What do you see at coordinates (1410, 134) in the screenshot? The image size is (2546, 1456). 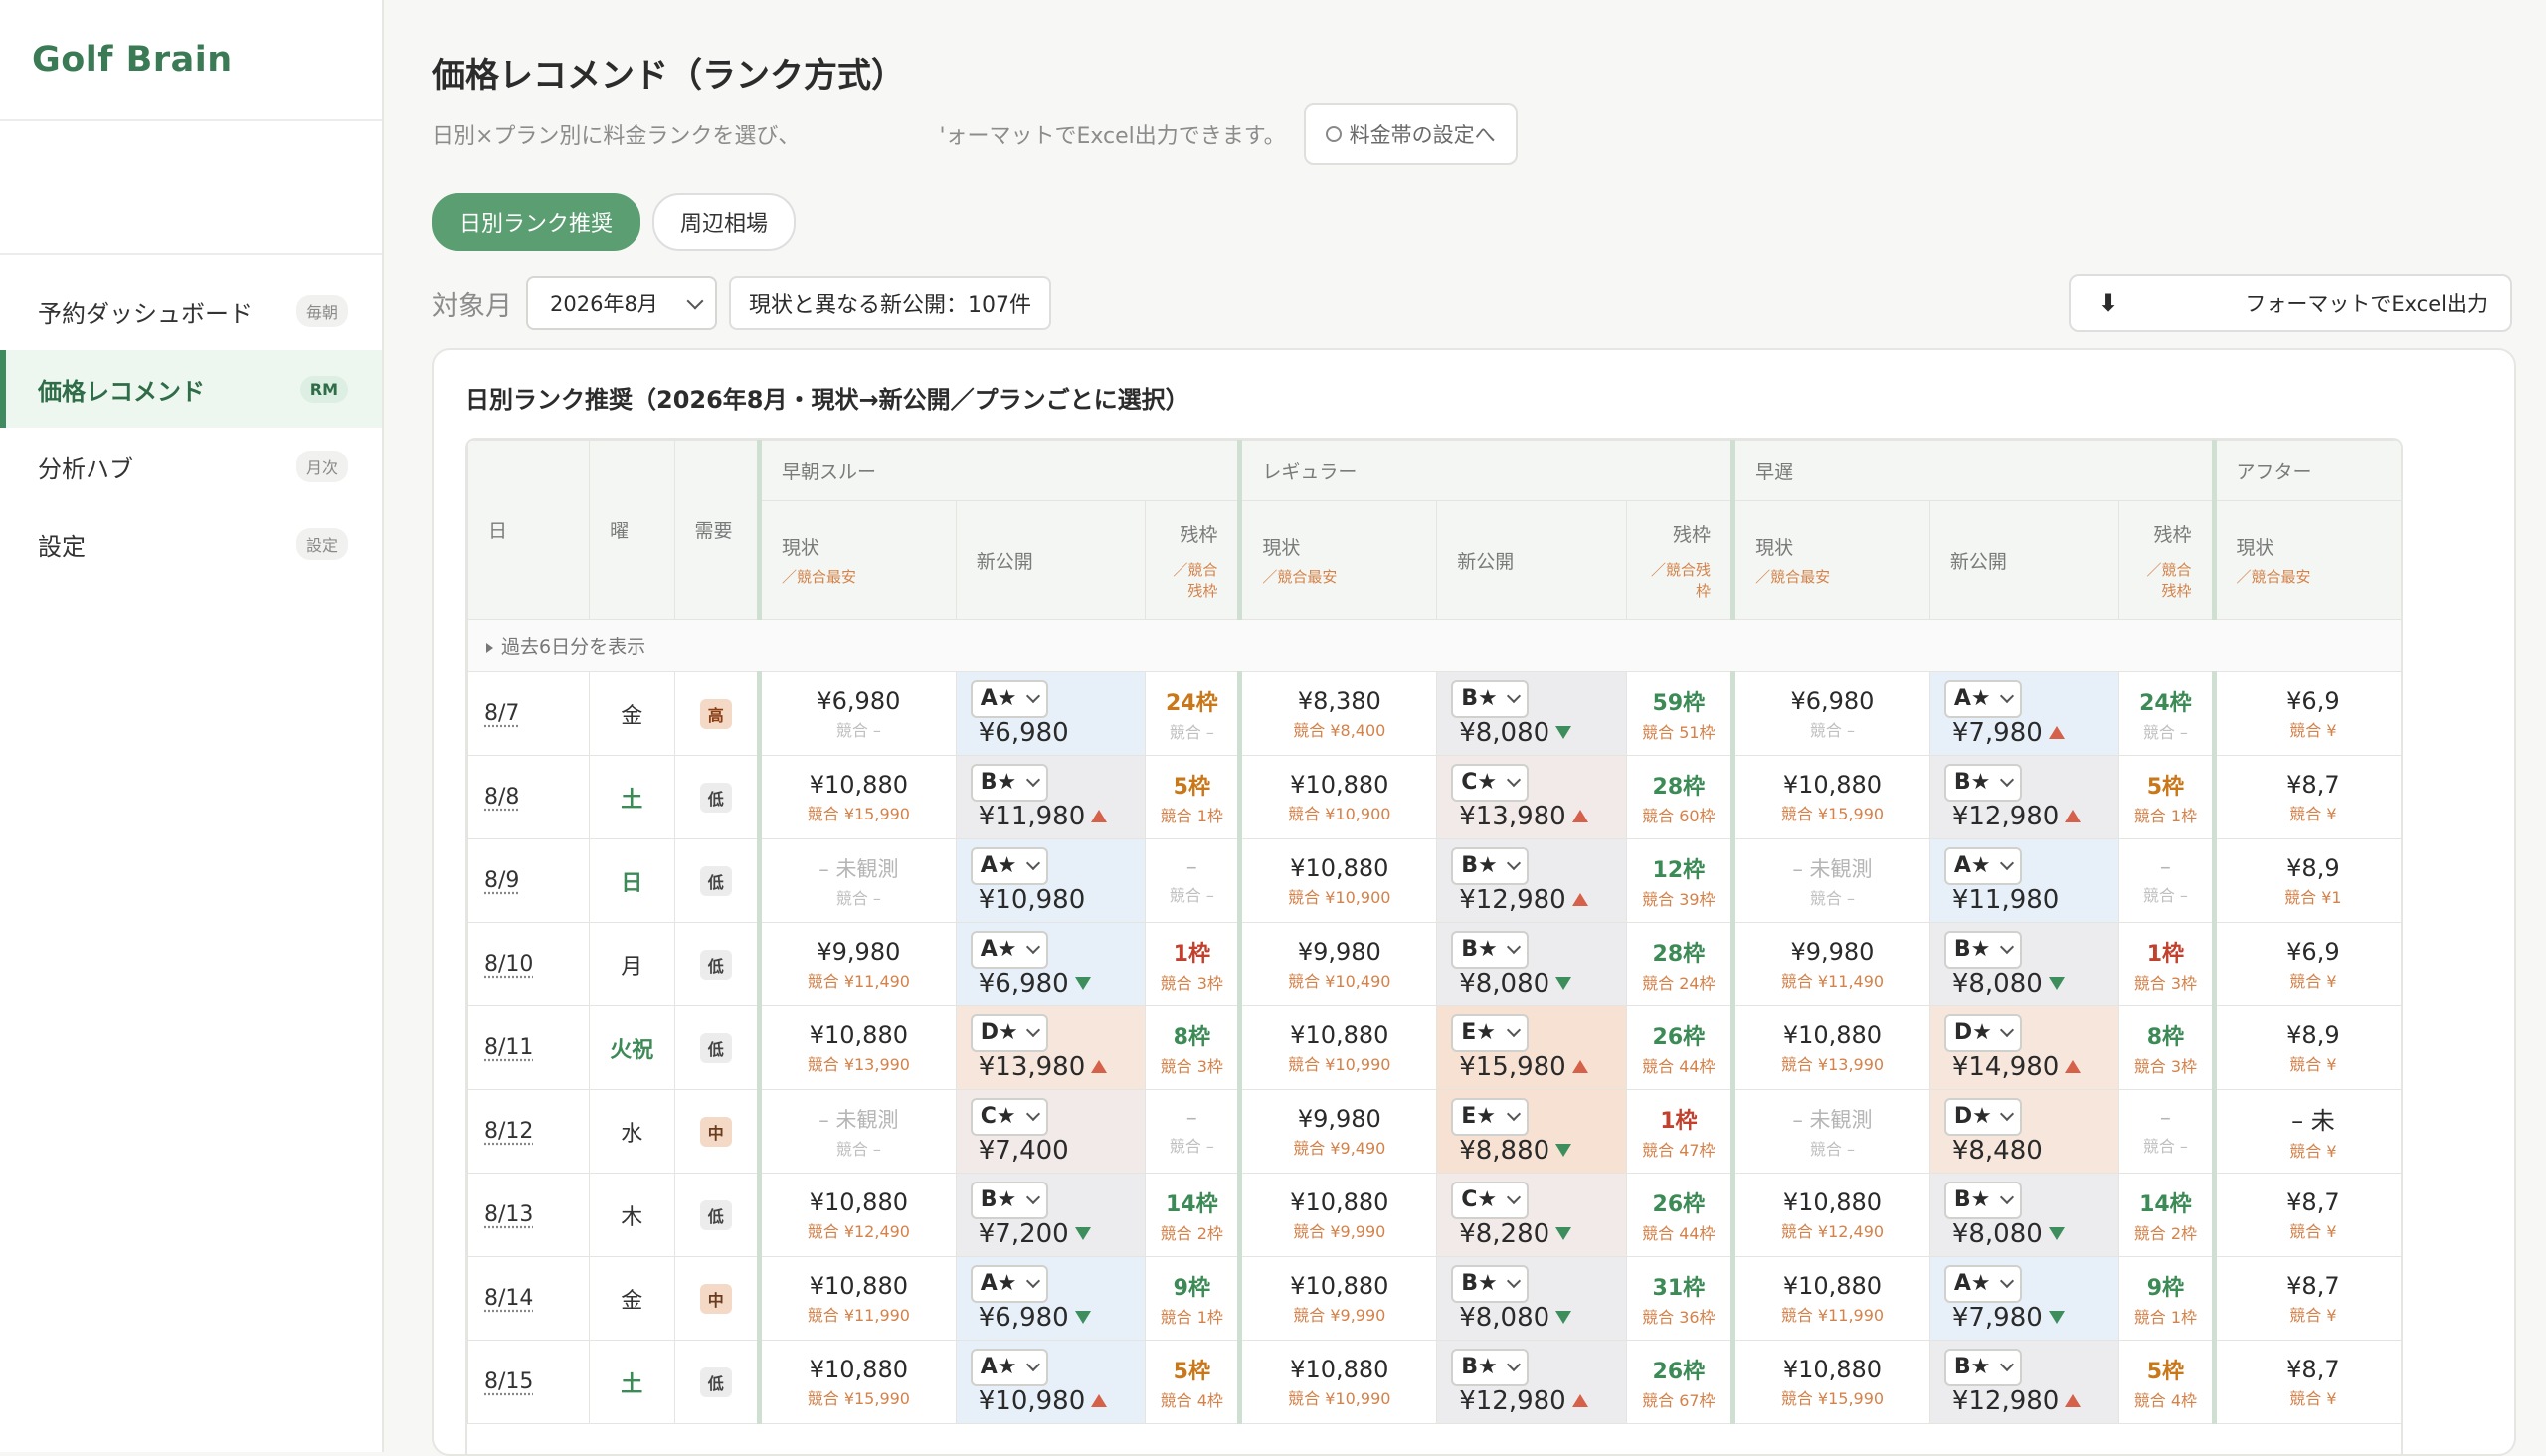 I see `rate-settings-link: 料金帯の設定へ` at bounding box center [1410, 134].